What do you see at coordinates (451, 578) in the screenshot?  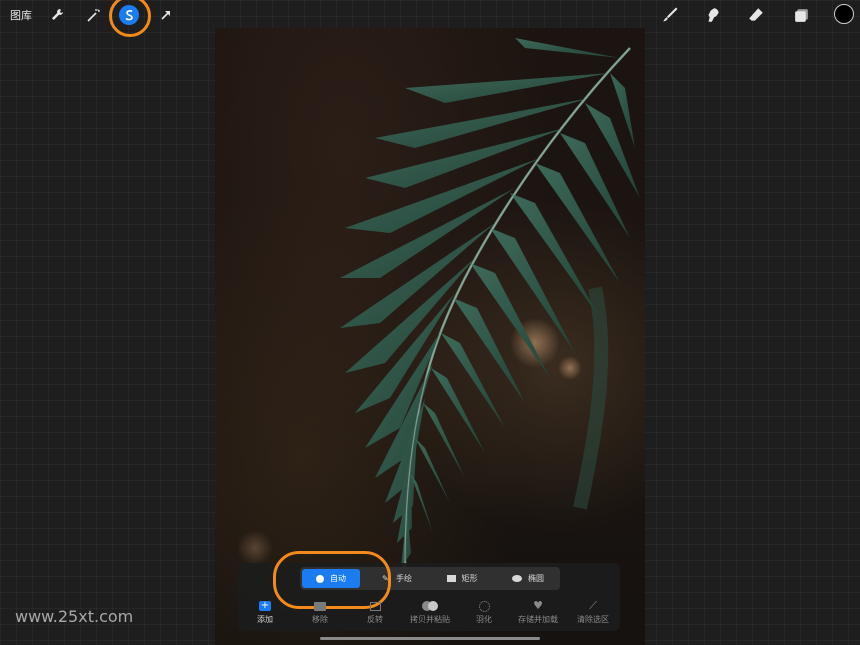 I see `rectangle-icon` at bounding box center [451, 578].